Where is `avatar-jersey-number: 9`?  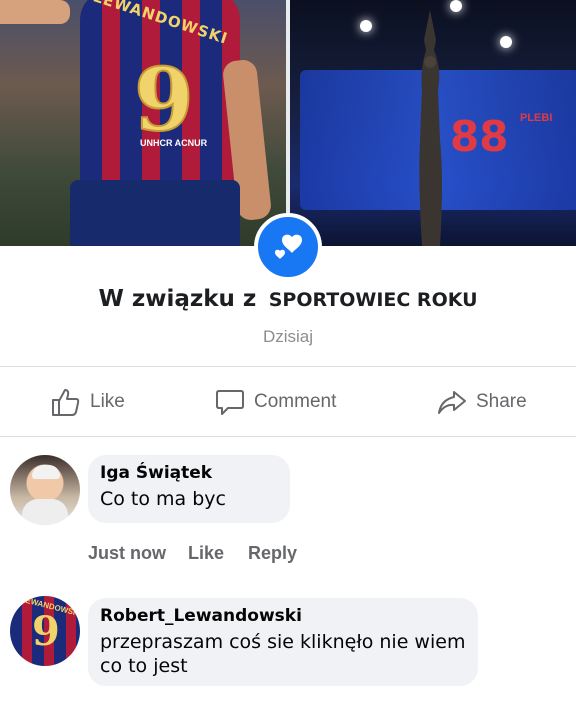 avatar-jersey-number: 9 is located at coordinates (46, 631).